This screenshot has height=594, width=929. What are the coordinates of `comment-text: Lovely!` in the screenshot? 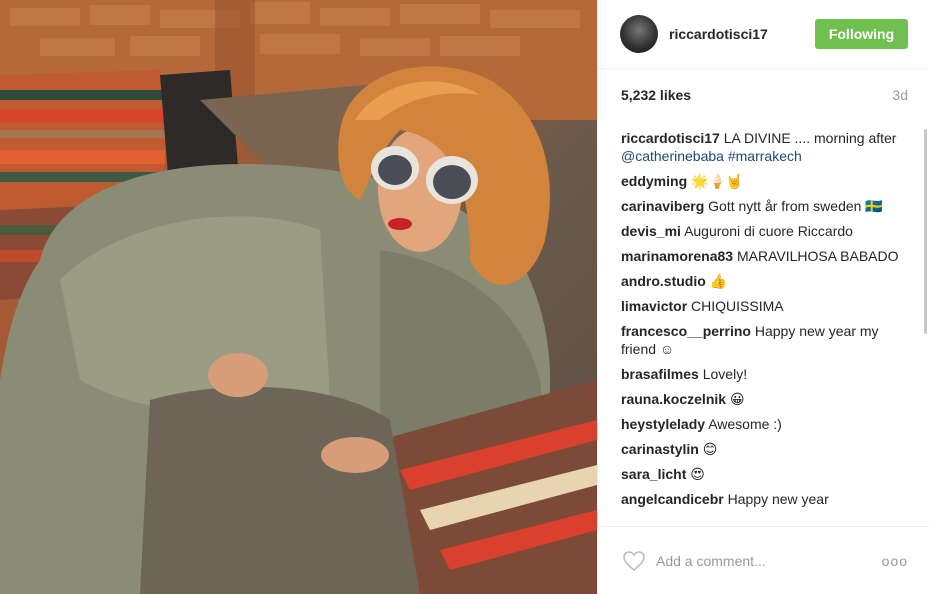 It's located at (725, 374).